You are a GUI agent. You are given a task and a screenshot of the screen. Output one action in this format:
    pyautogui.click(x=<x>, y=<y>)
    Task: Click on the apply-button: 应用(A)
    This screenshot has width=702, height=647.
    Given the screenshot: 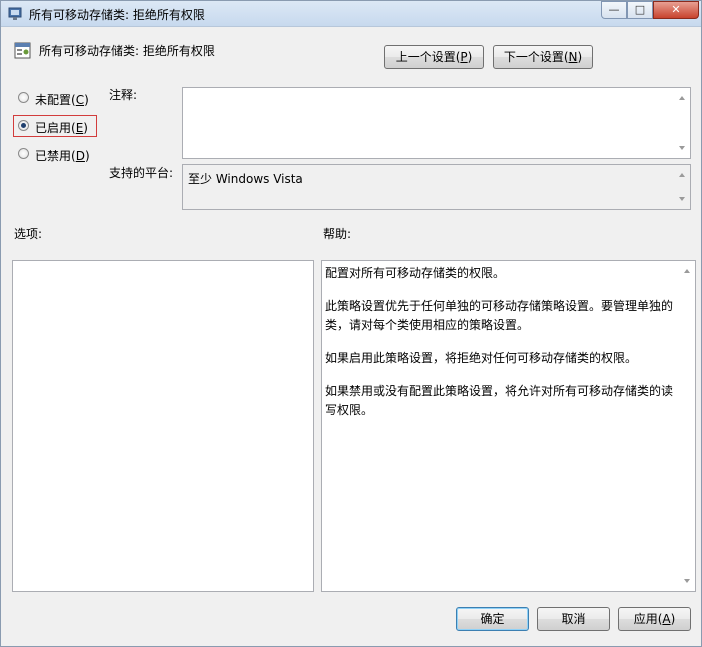 What is the action you would take?
    pyautogui.click(x=654, y=619)
    